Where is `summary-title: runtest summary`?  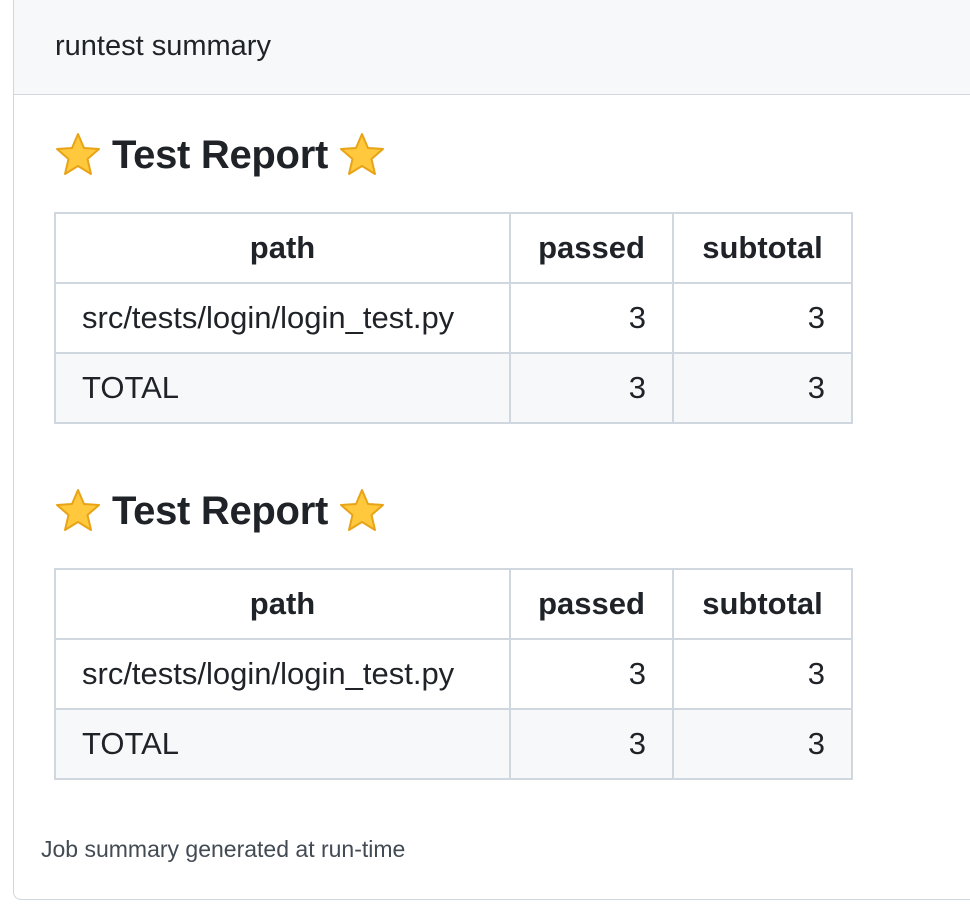 summary-title: runtest summary is located at coordinates (163, 45).